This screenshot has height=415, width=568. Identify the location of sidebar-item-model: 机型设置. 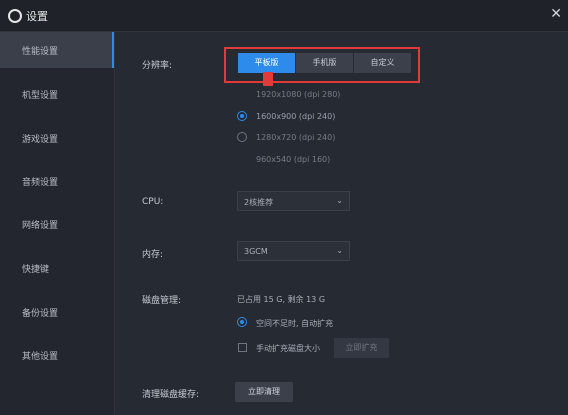
(57, 94).